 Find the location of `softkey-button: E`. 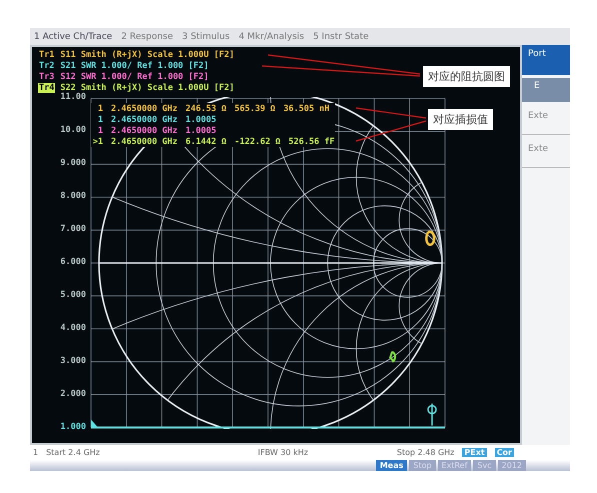

softkey-button: E is located at coordinates (546, 90).